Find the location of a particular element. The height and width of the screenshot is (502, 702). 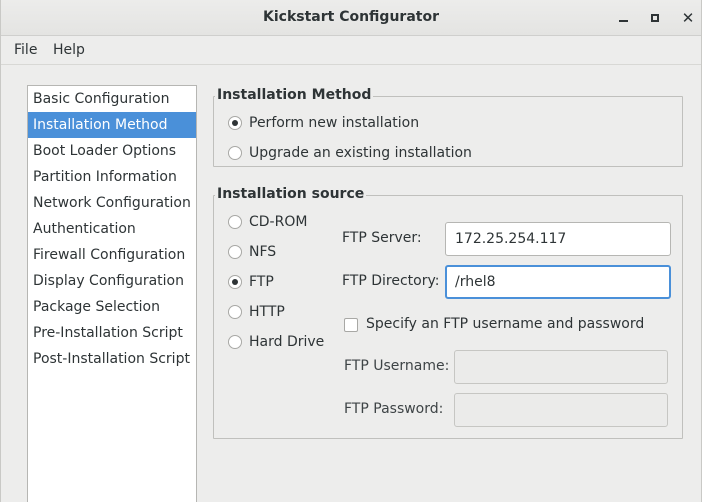

sidebar-item-network-configuration: Network Configuration is located at coordinates (112, 203).